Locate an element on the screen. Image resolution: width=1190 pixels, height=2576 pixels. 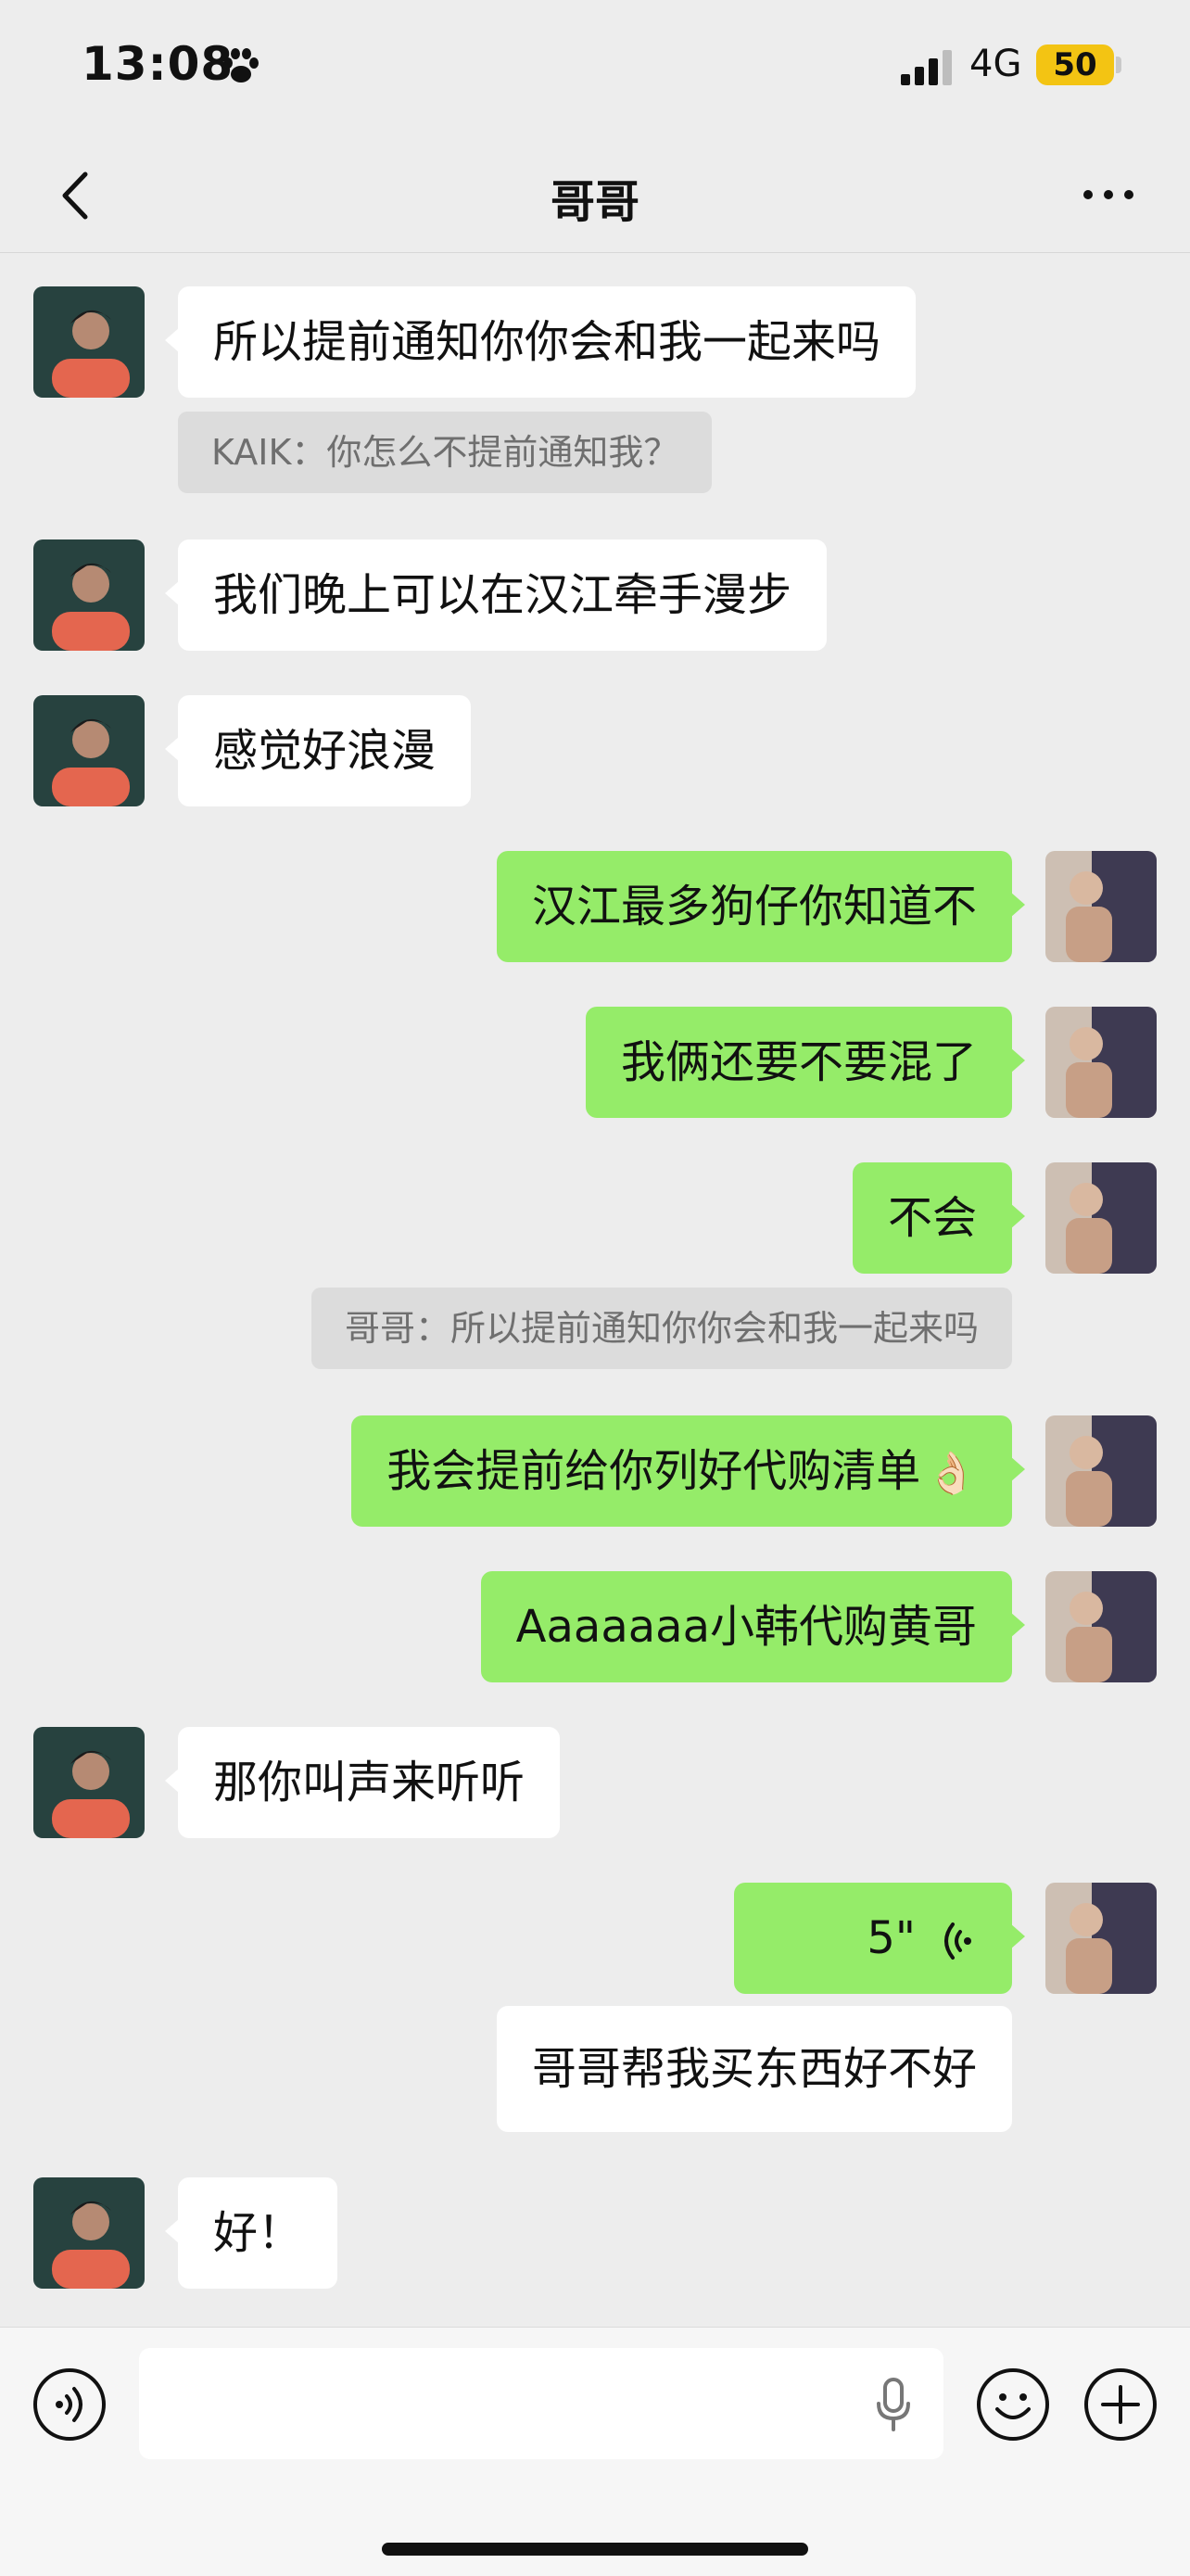
signal-icon is located at coordinates (926, 67).